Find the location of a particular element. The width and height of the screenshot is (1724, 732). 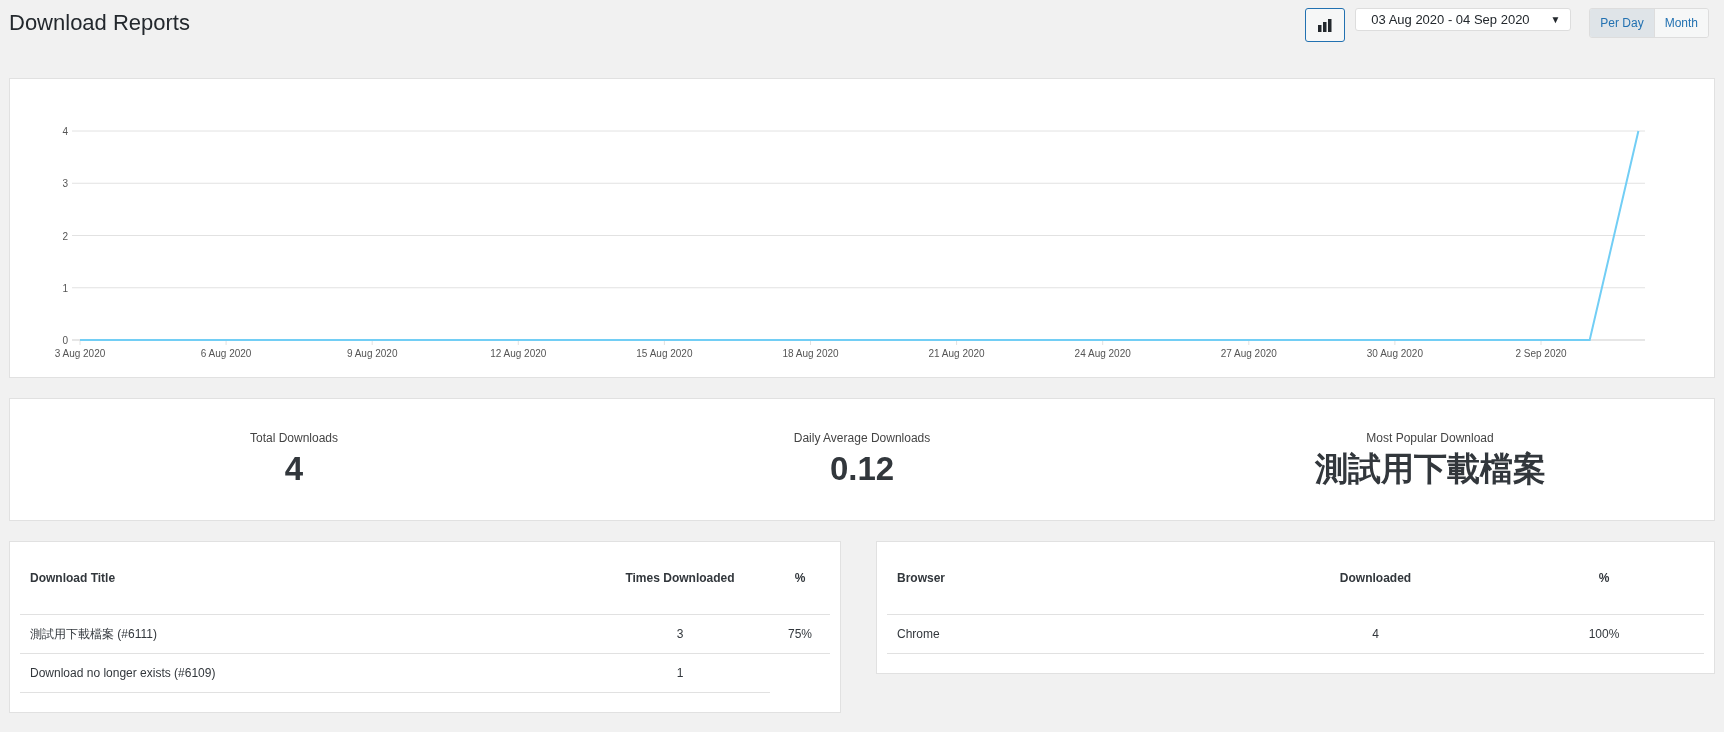

x-tick-label: 27 Aug 2020 is located at coordinates (1248, 353).